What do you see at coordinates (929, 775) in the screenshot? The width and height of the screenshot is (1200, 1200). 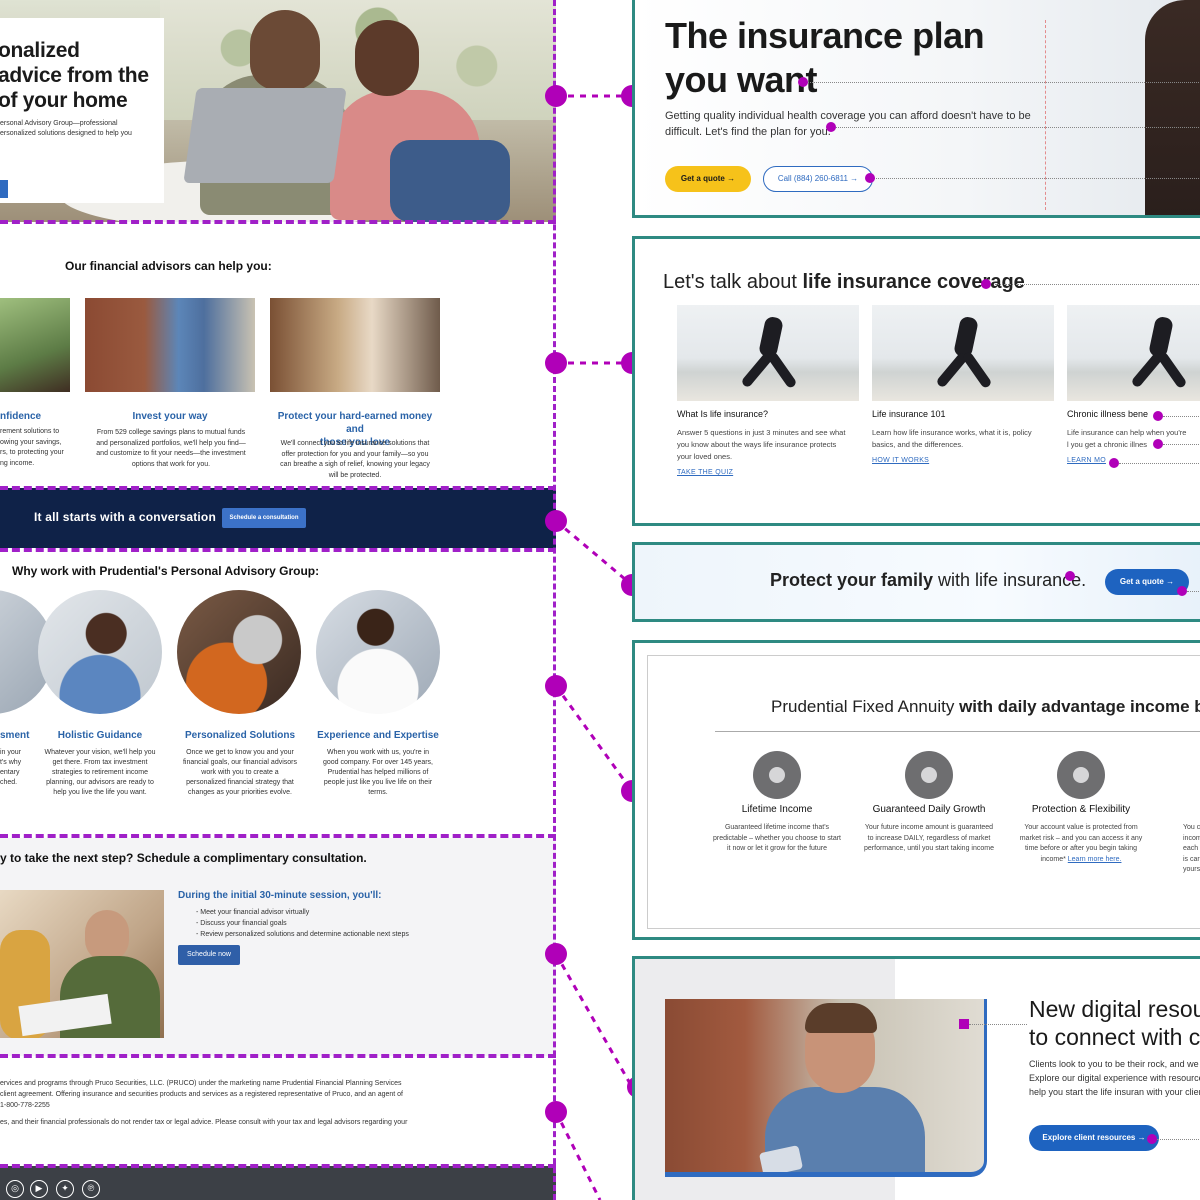 I see `daily-growth-icon` at bounding box center [929, 775].